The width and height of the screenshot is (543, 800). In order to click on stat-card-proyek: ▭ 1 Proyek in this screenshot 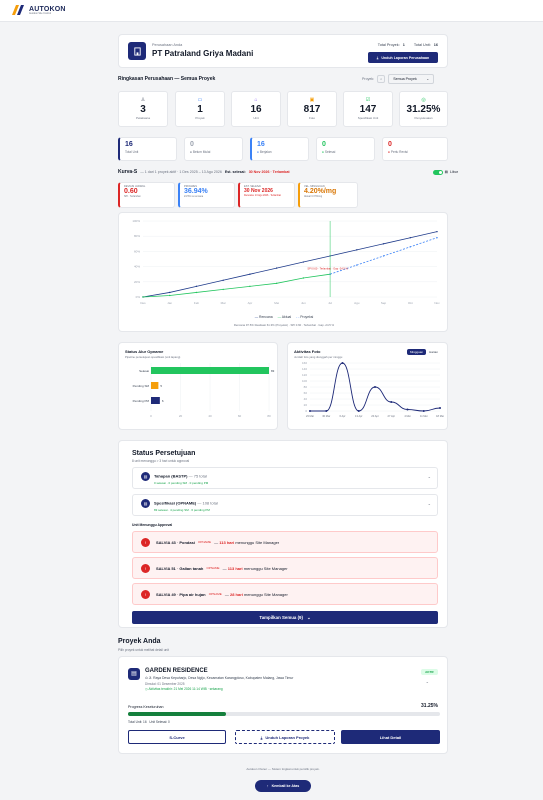, I will do `click(200, 109)`.